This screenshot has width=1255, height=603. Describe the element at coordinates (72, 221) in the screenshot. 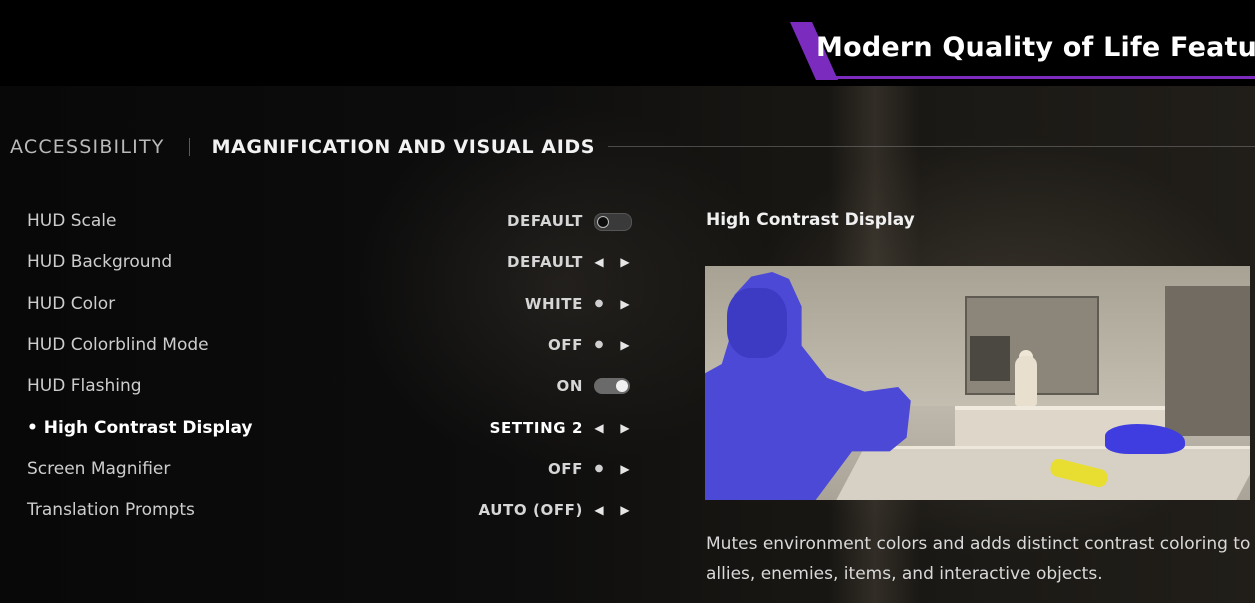

I see `setting-label: HUD Scale` at that location.